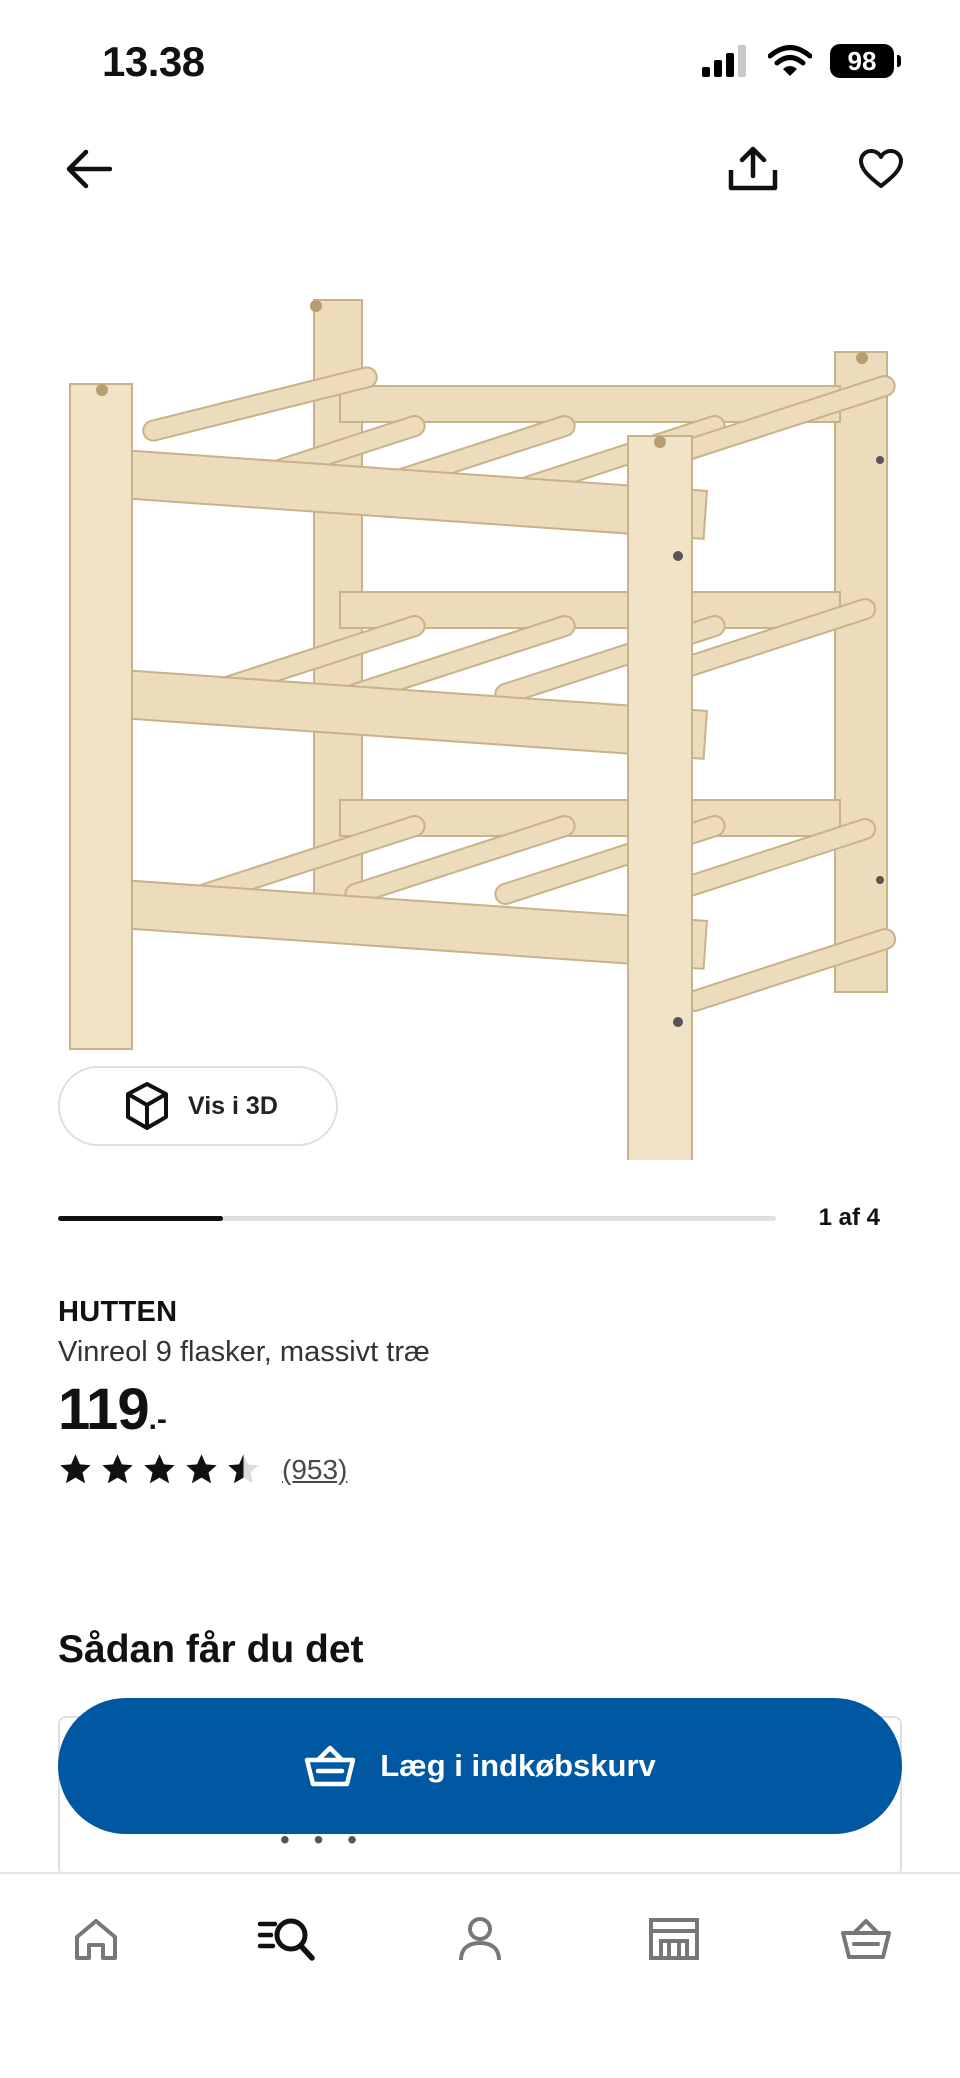 The image size is (960, 2078). I want to click on price-suffix: .-, so click(157, 1419).